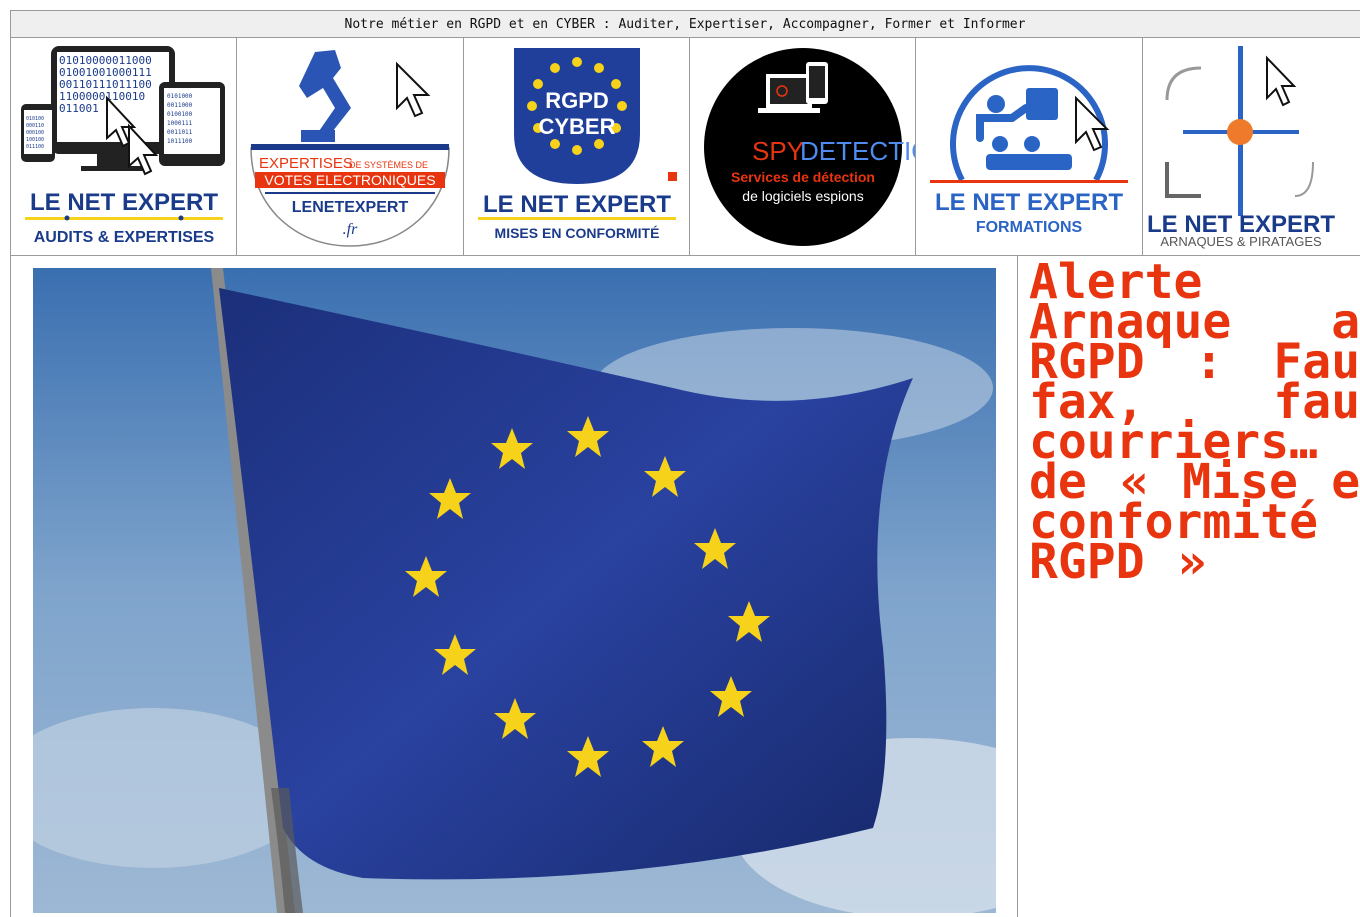 This screenshot has width=1360, height=917. I want to click on logo-arnaques-piratages: LE NET EXPERT ARNAQUES & PIRATAGES, so click(1251, 146).